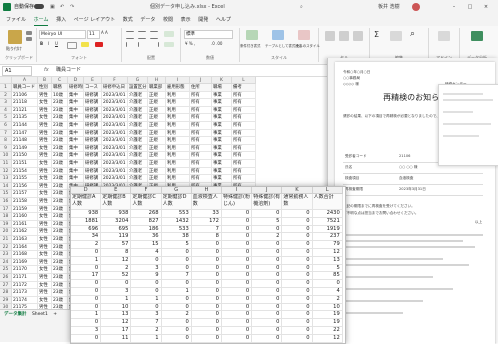 The height and width of the screenshot is (344, 498). What do you see at coordinates (61, 20) in the screenshot?
I see `tab-insert: 挿入` at bounding box center [61, 20].